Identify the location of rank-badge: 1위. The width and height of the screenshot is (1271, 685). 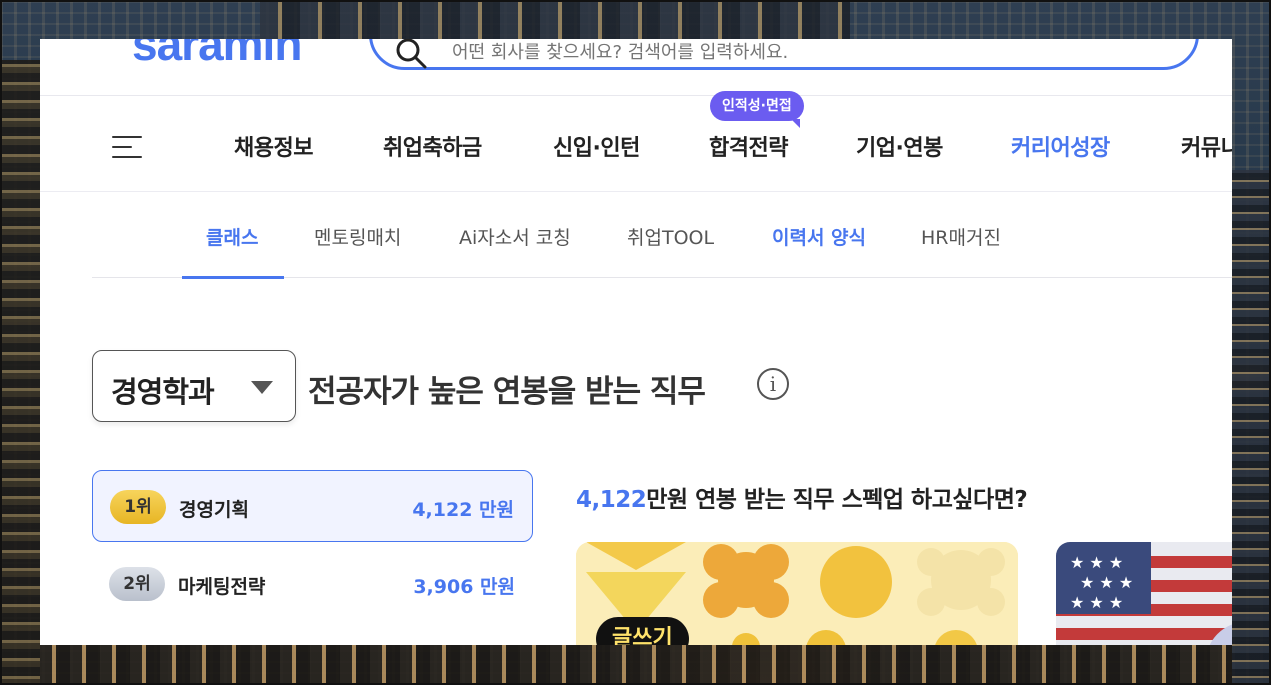
(138, 507).